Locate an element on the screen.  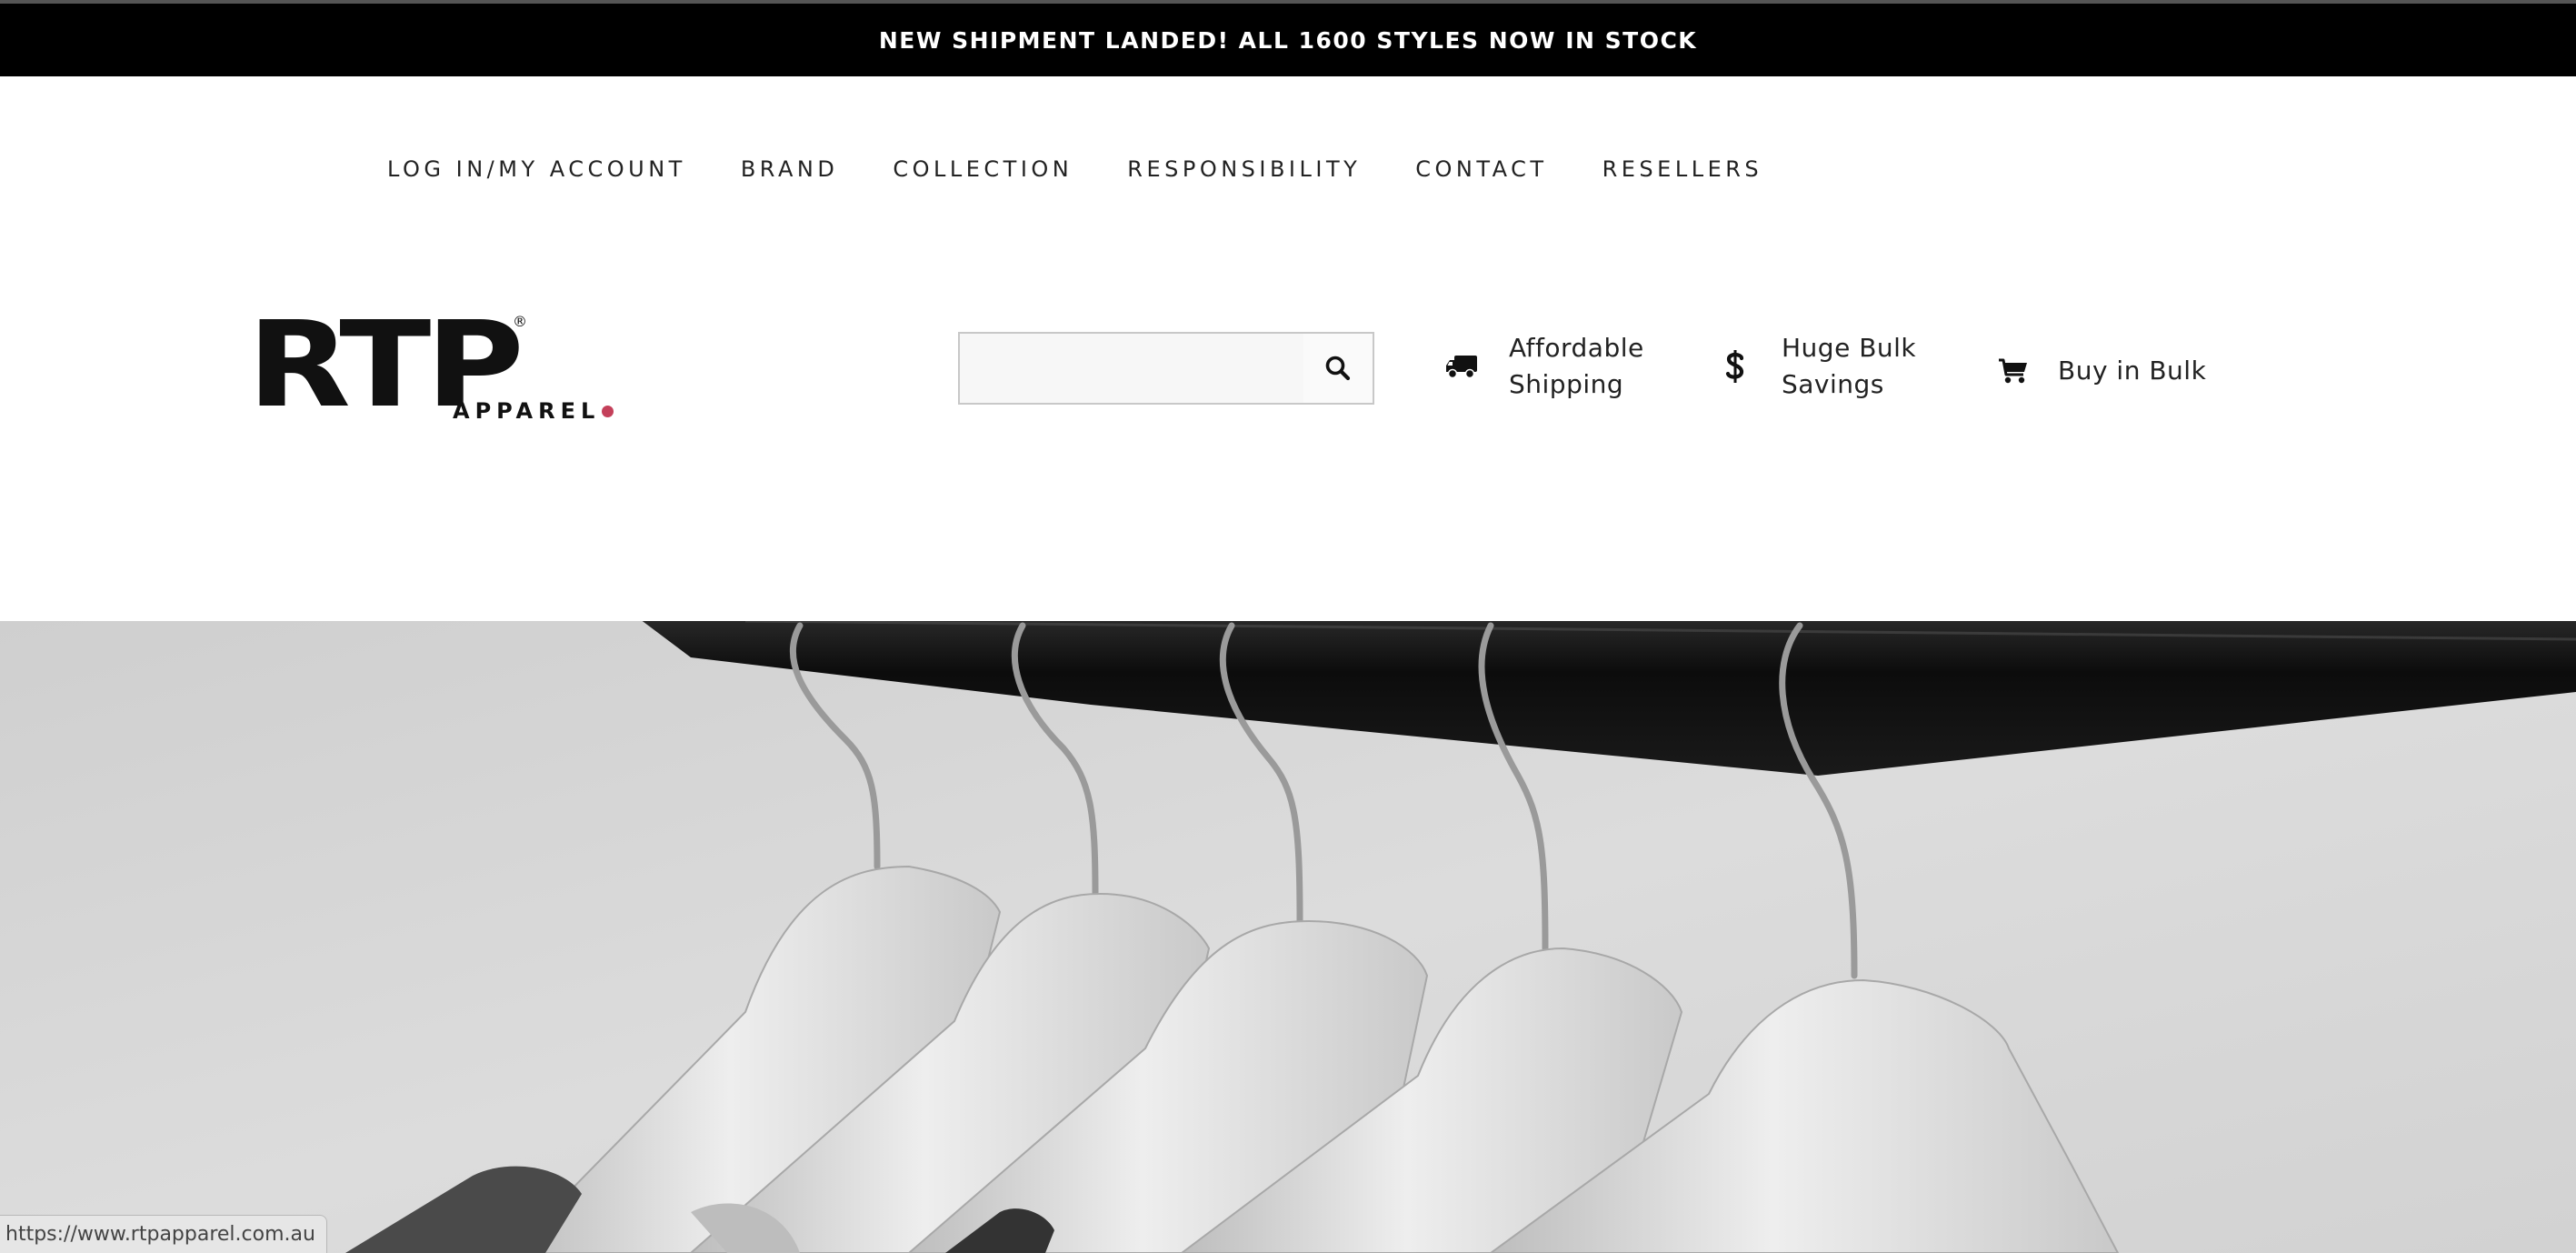
feature-buy-in-bulk: Buy in Bulk is located at coordinates (2101, 371).